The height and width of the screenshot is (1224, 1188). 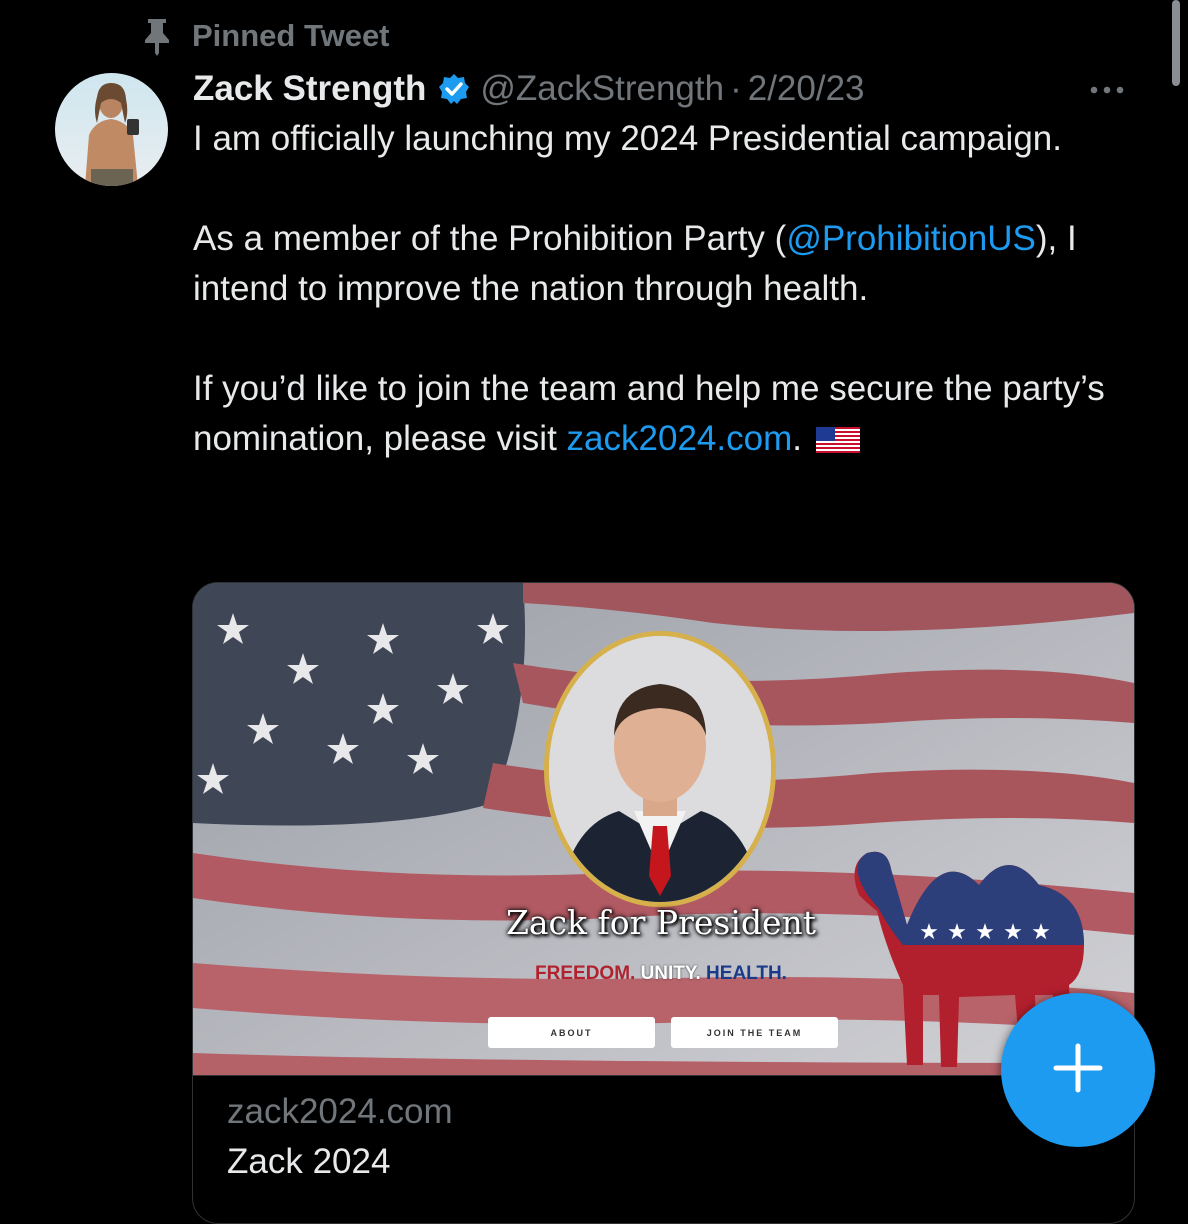 I want to click on more-horizontal-icon, so click(x=1107, y=90).